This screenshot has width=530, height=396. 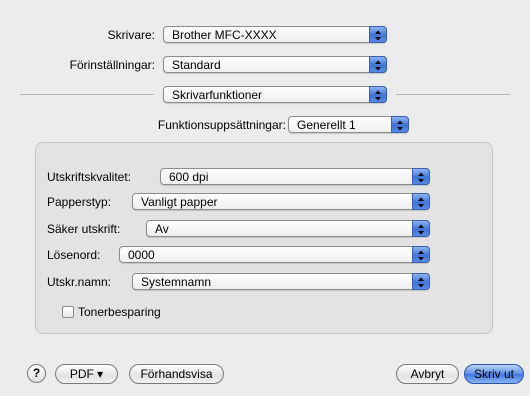 What do you see at coordinates (281, 281) in the screenshot?
I see `job-name-popup: Systemnamn` at bounding box center [281, 281].